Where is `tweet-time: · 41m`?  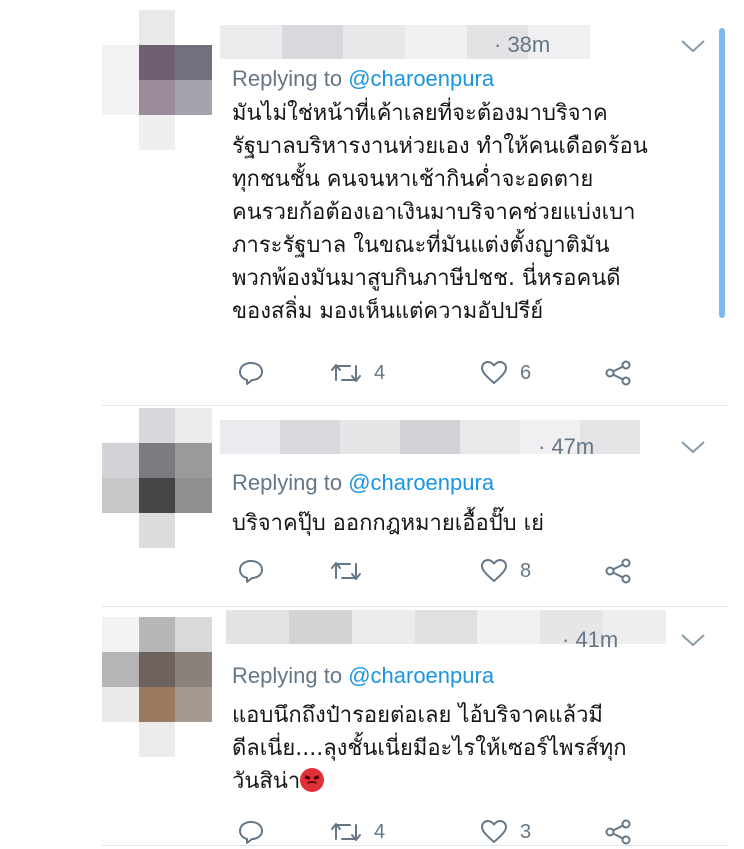
tweet-time: · 41m is located at coordinates (590, 640).